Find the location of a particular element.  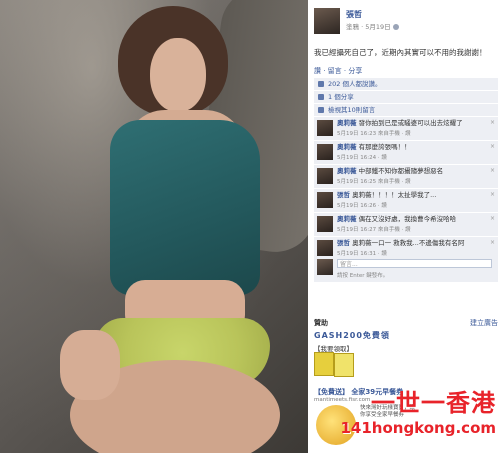

more-comments-row: 檢視其10則留言 is located at coordinates (406, 110).